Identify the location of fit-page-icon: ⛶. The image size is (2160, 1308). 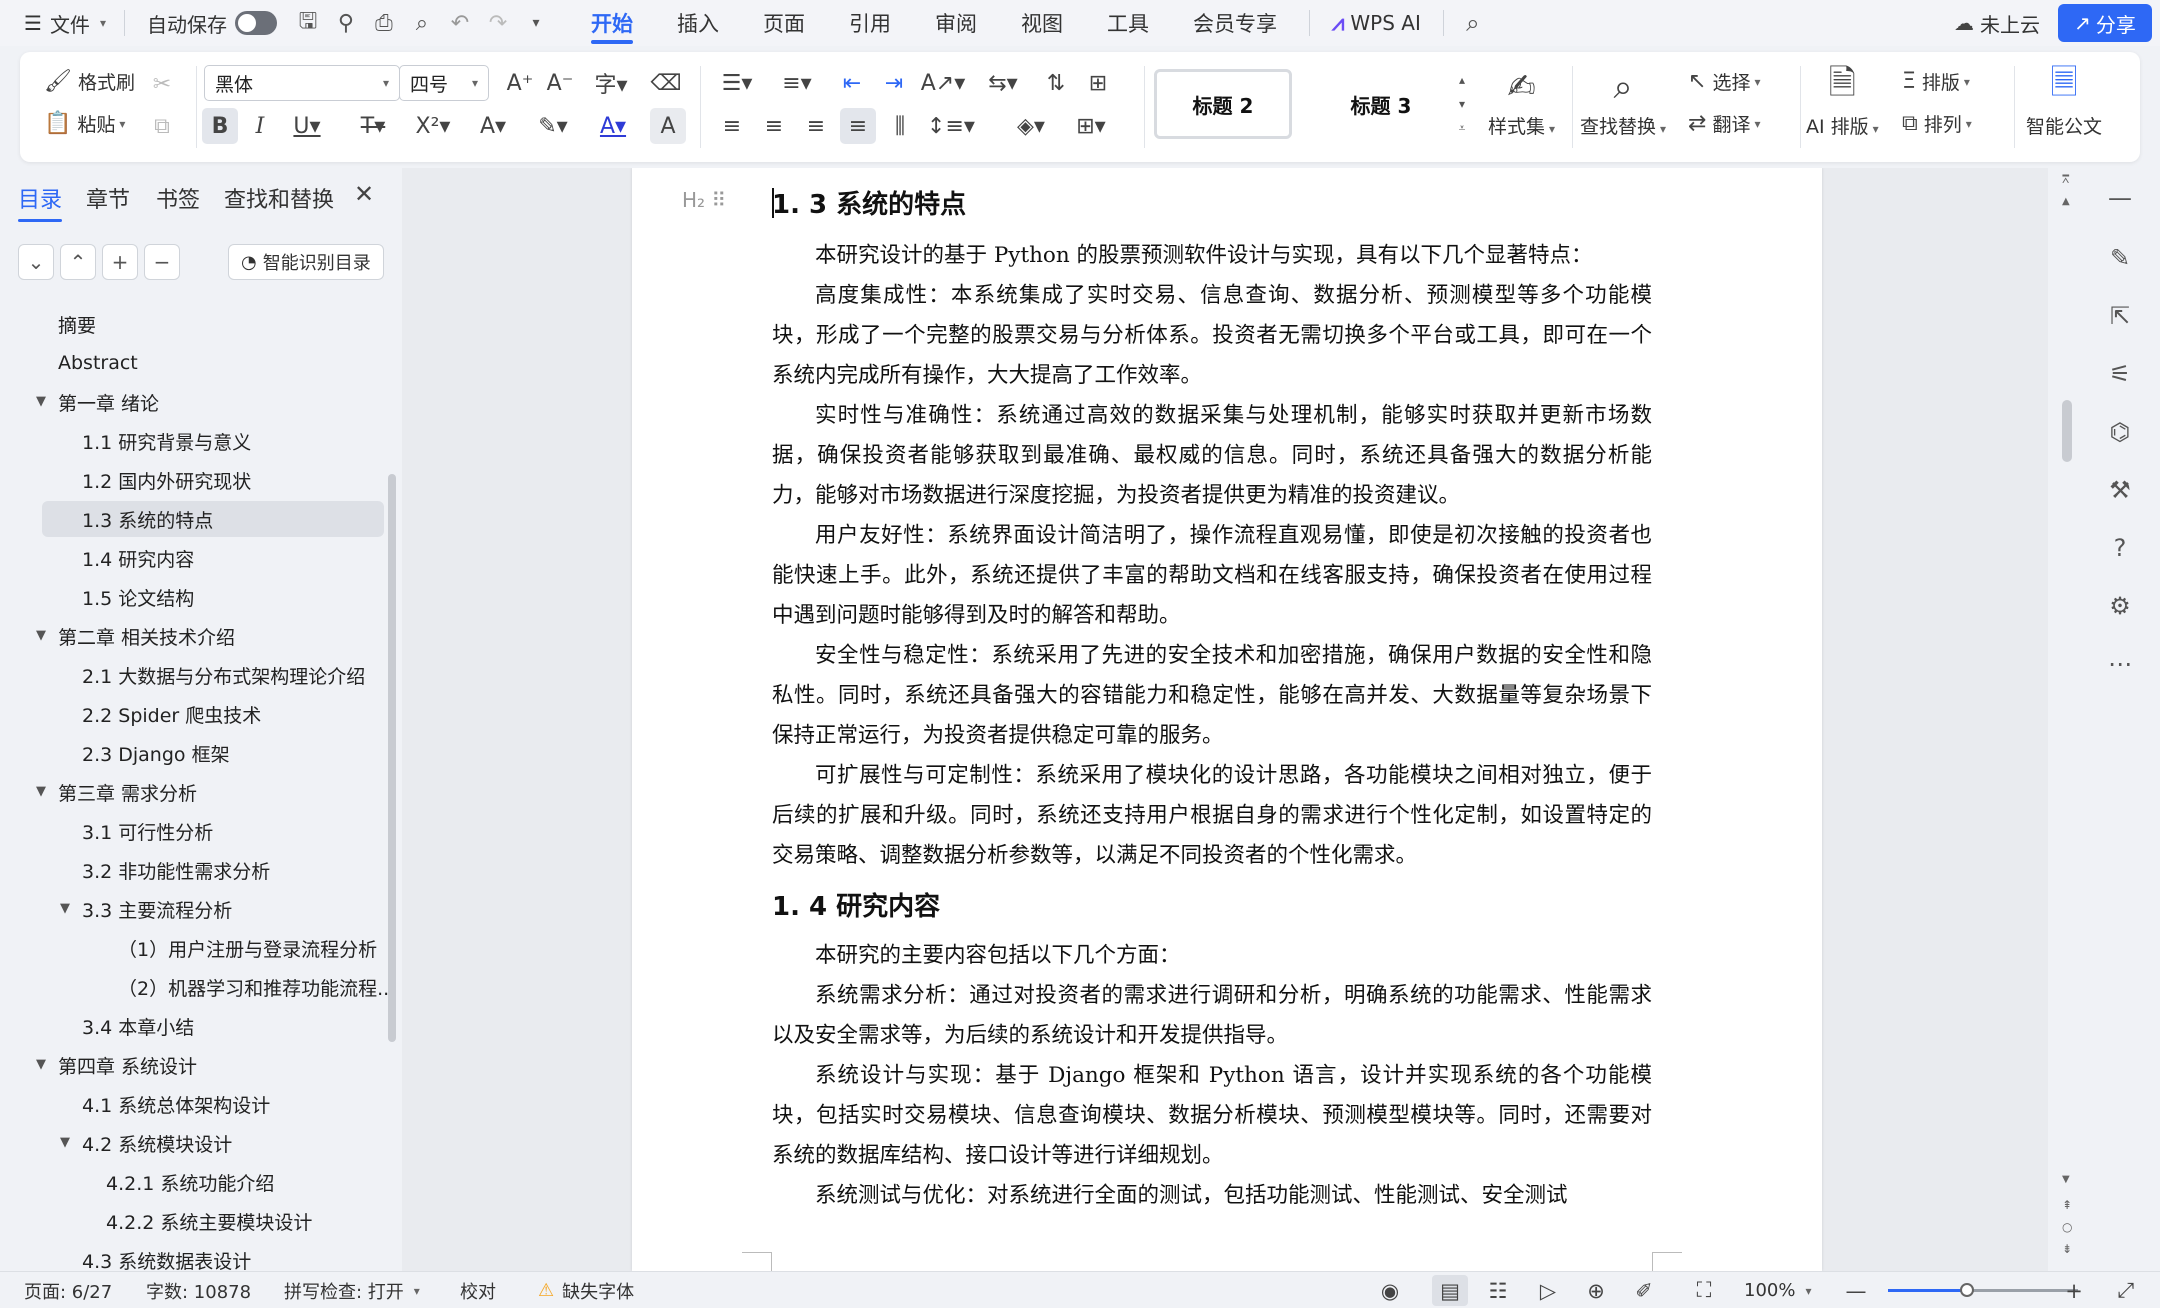
(1704, 1290).